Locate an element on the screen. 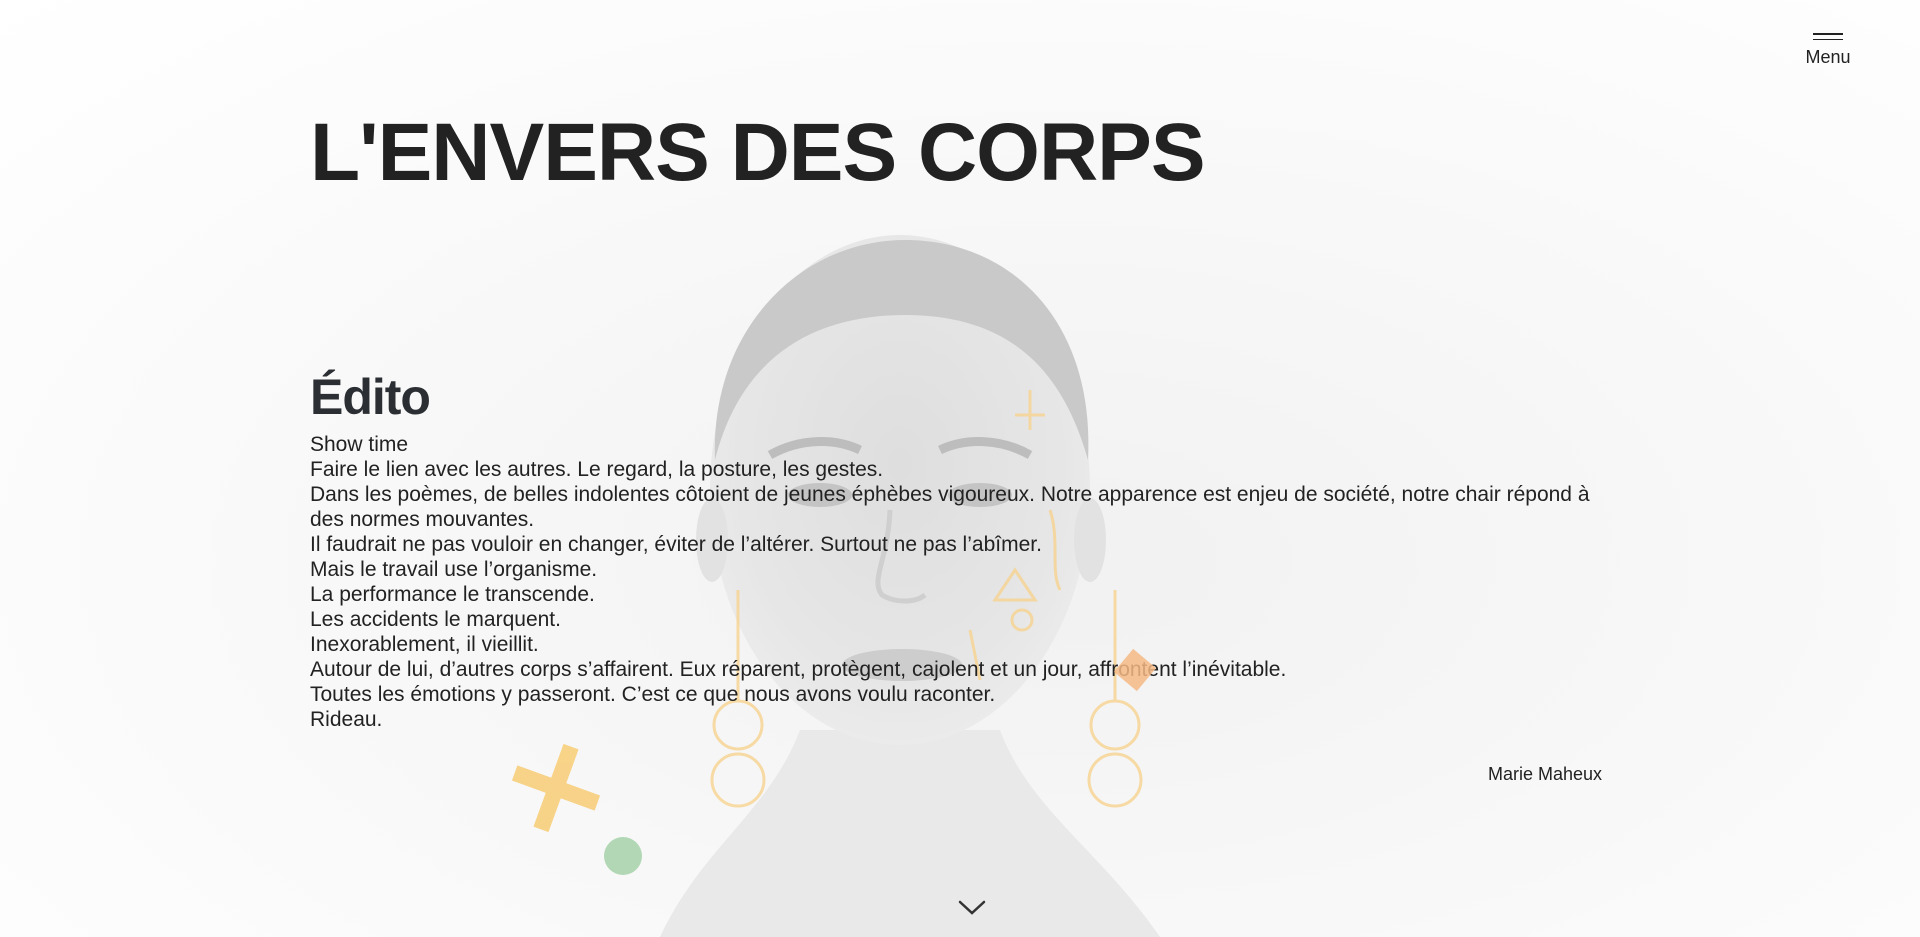 Image resolution: width=1920 pixels, height=937 pixels. edito-line: Show time is located at coordinates (359, 444).